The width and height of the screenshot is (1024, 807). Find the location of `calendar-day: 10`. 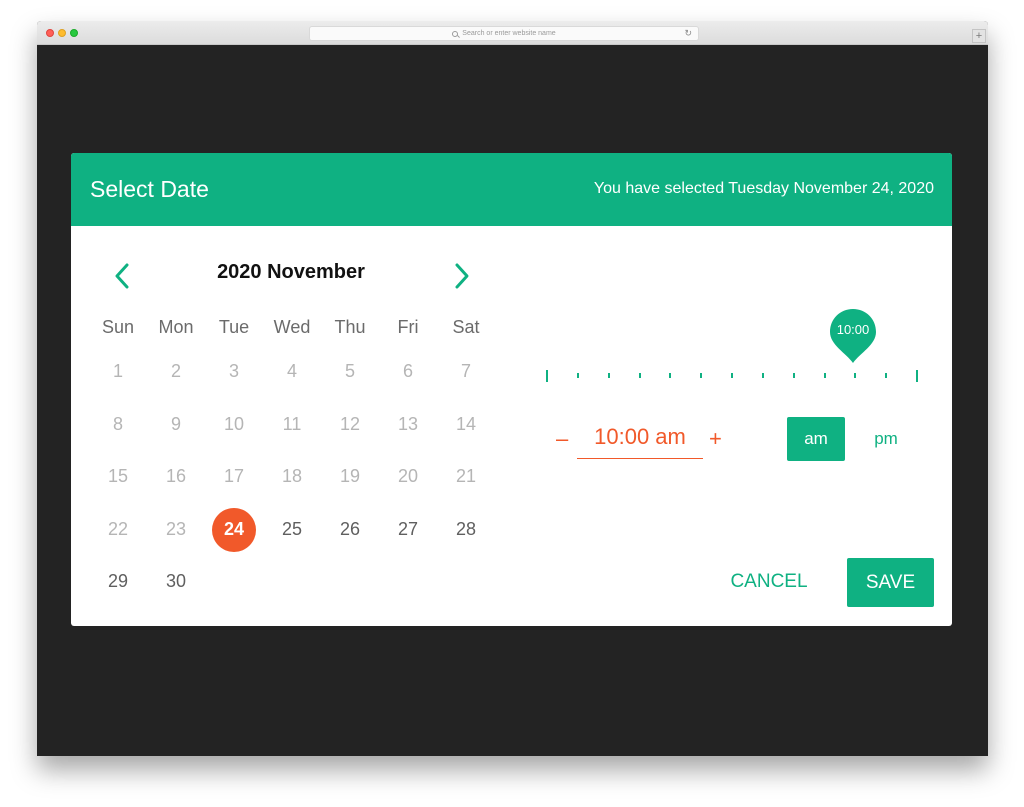

calendar-day: 10 is located at coordinates (234, 424).